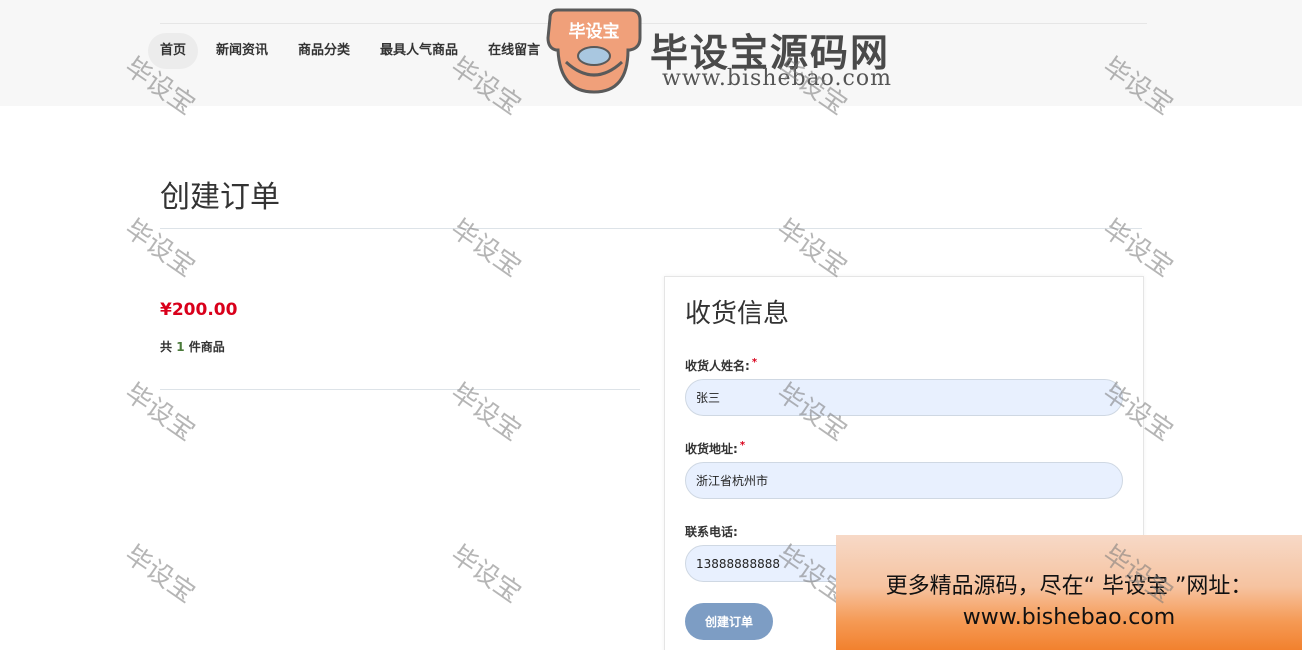 The width and height of the screenshot is (1302, 650). Describe the element at coordinates (206, 347) in the screenshot. I see `count-suffix: 件商品` at that location.